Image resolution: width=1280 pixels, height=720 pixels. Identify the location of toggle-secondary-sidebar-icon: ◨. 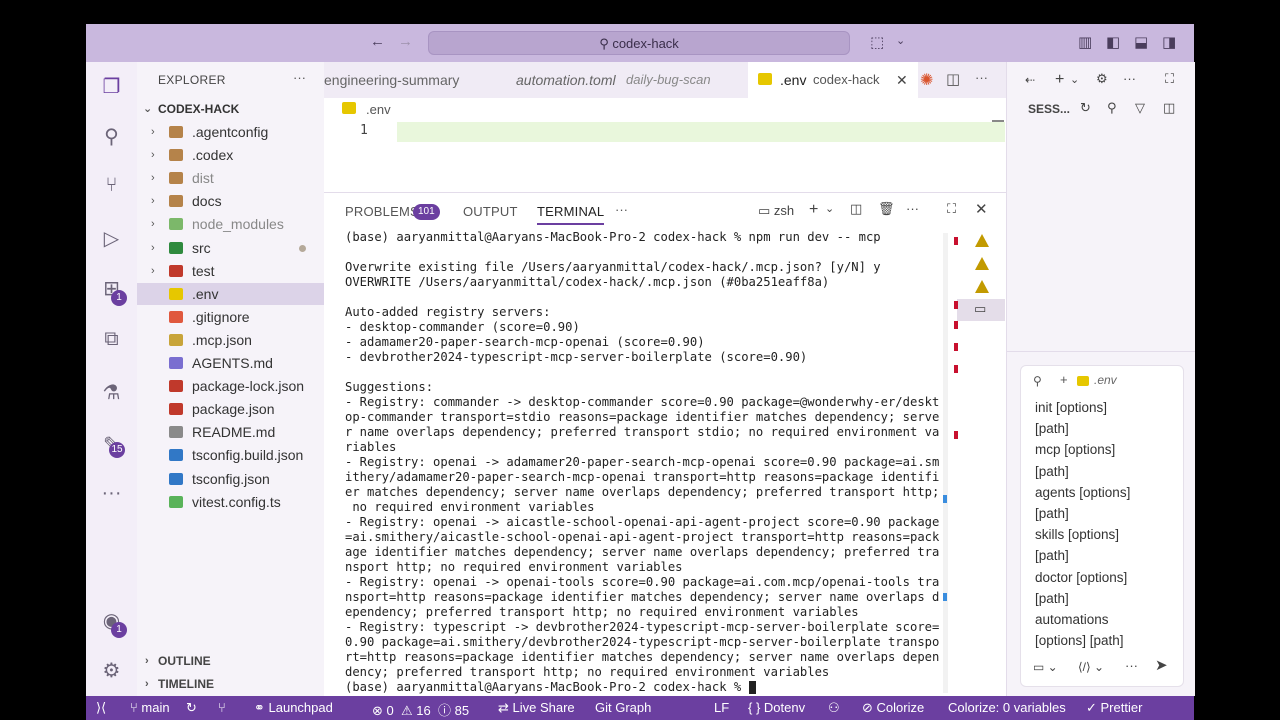
(1169, 42).